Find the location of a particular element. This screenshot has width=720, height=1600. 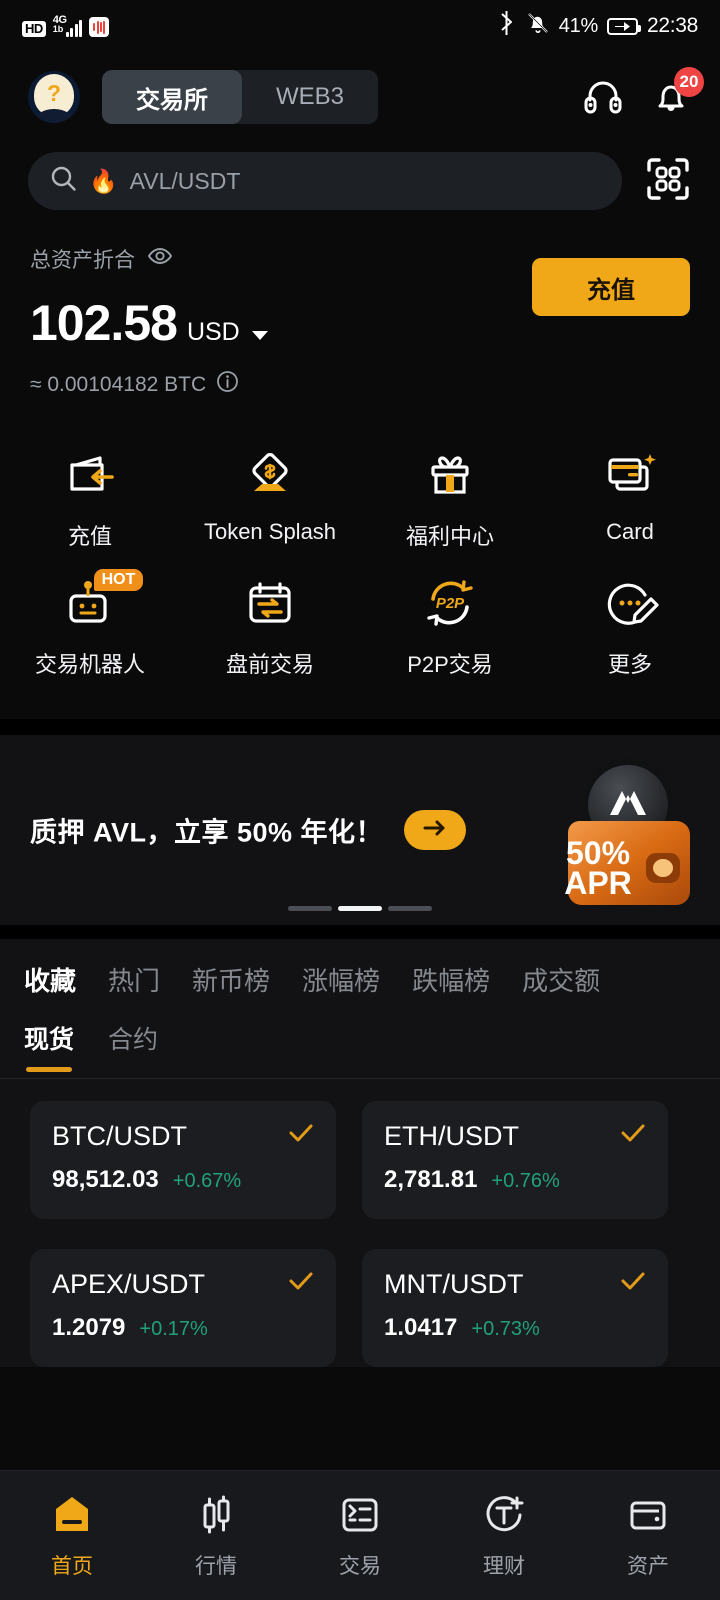

eye-icon is located at coordinates (160, 259).